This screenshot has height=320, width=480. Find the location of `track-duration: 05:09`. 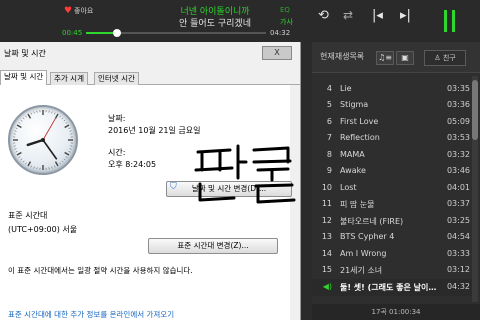

track-duration: 05:09 is located at coordinates (458, 121).